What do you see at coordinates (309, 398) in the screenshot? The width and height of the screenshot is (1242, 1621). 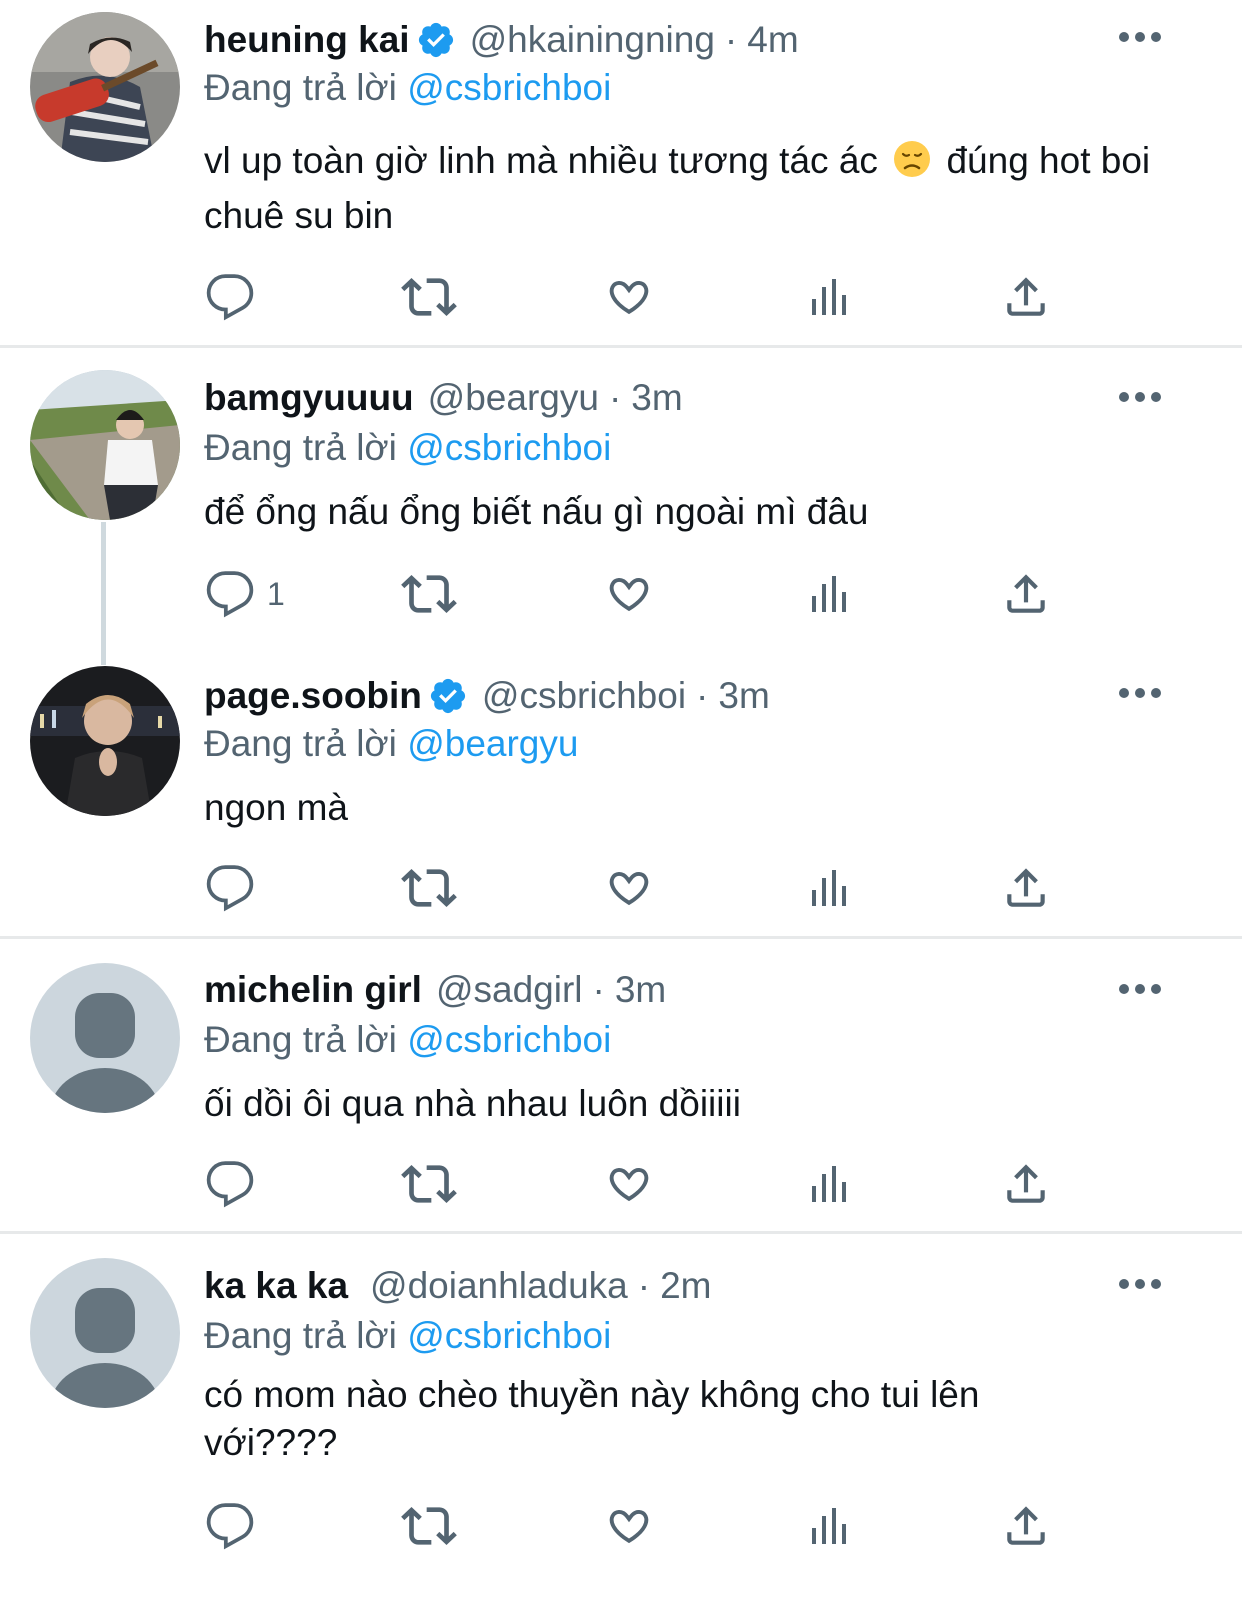 I see `author-name: bamgyuuuu` at bounding box center [309, 398].